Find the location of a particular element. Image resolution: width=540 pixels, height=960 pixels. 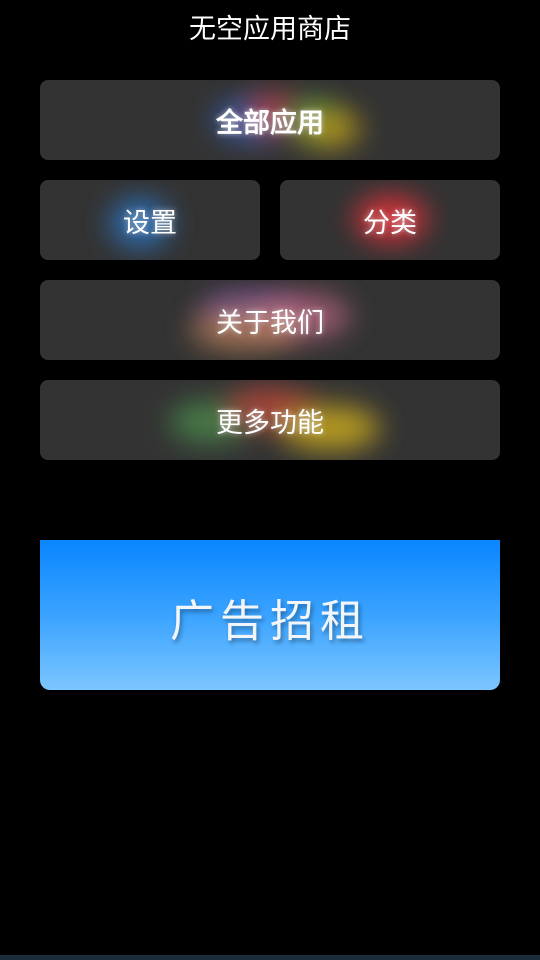

ad-banner: 广告招租 is located at coordinates (270, 615).